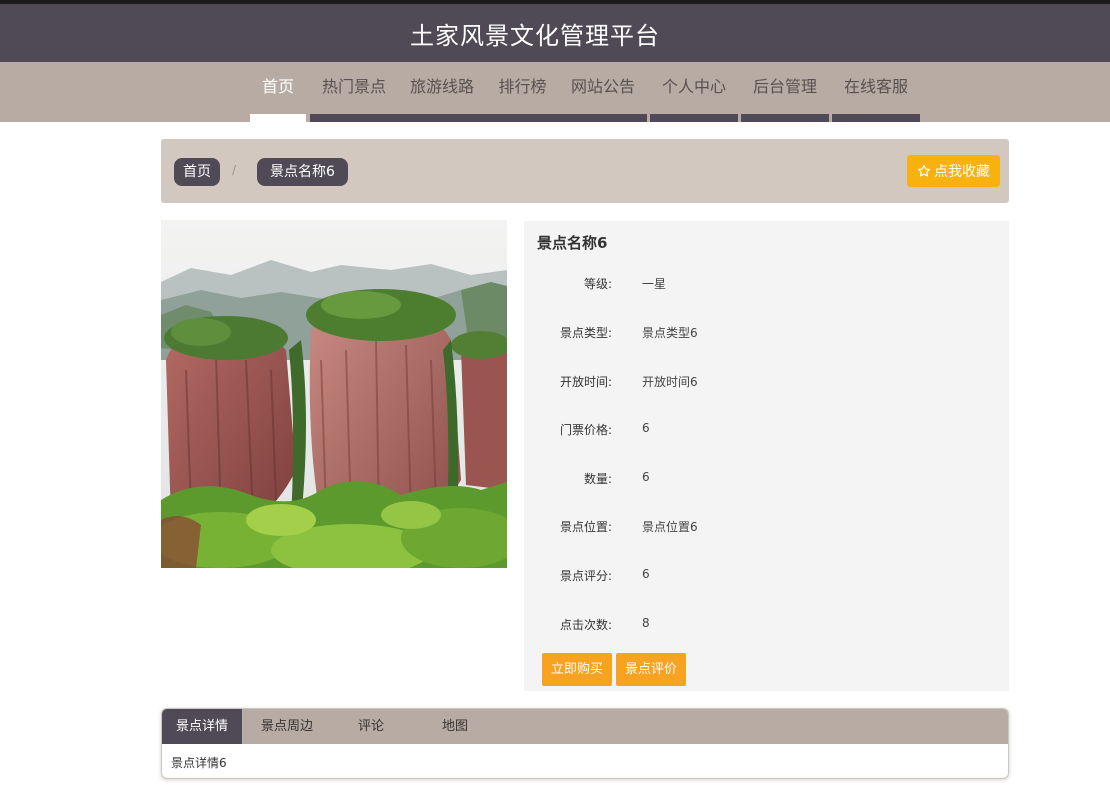  I want to click on tab-map: 地图, so click(455, 726).